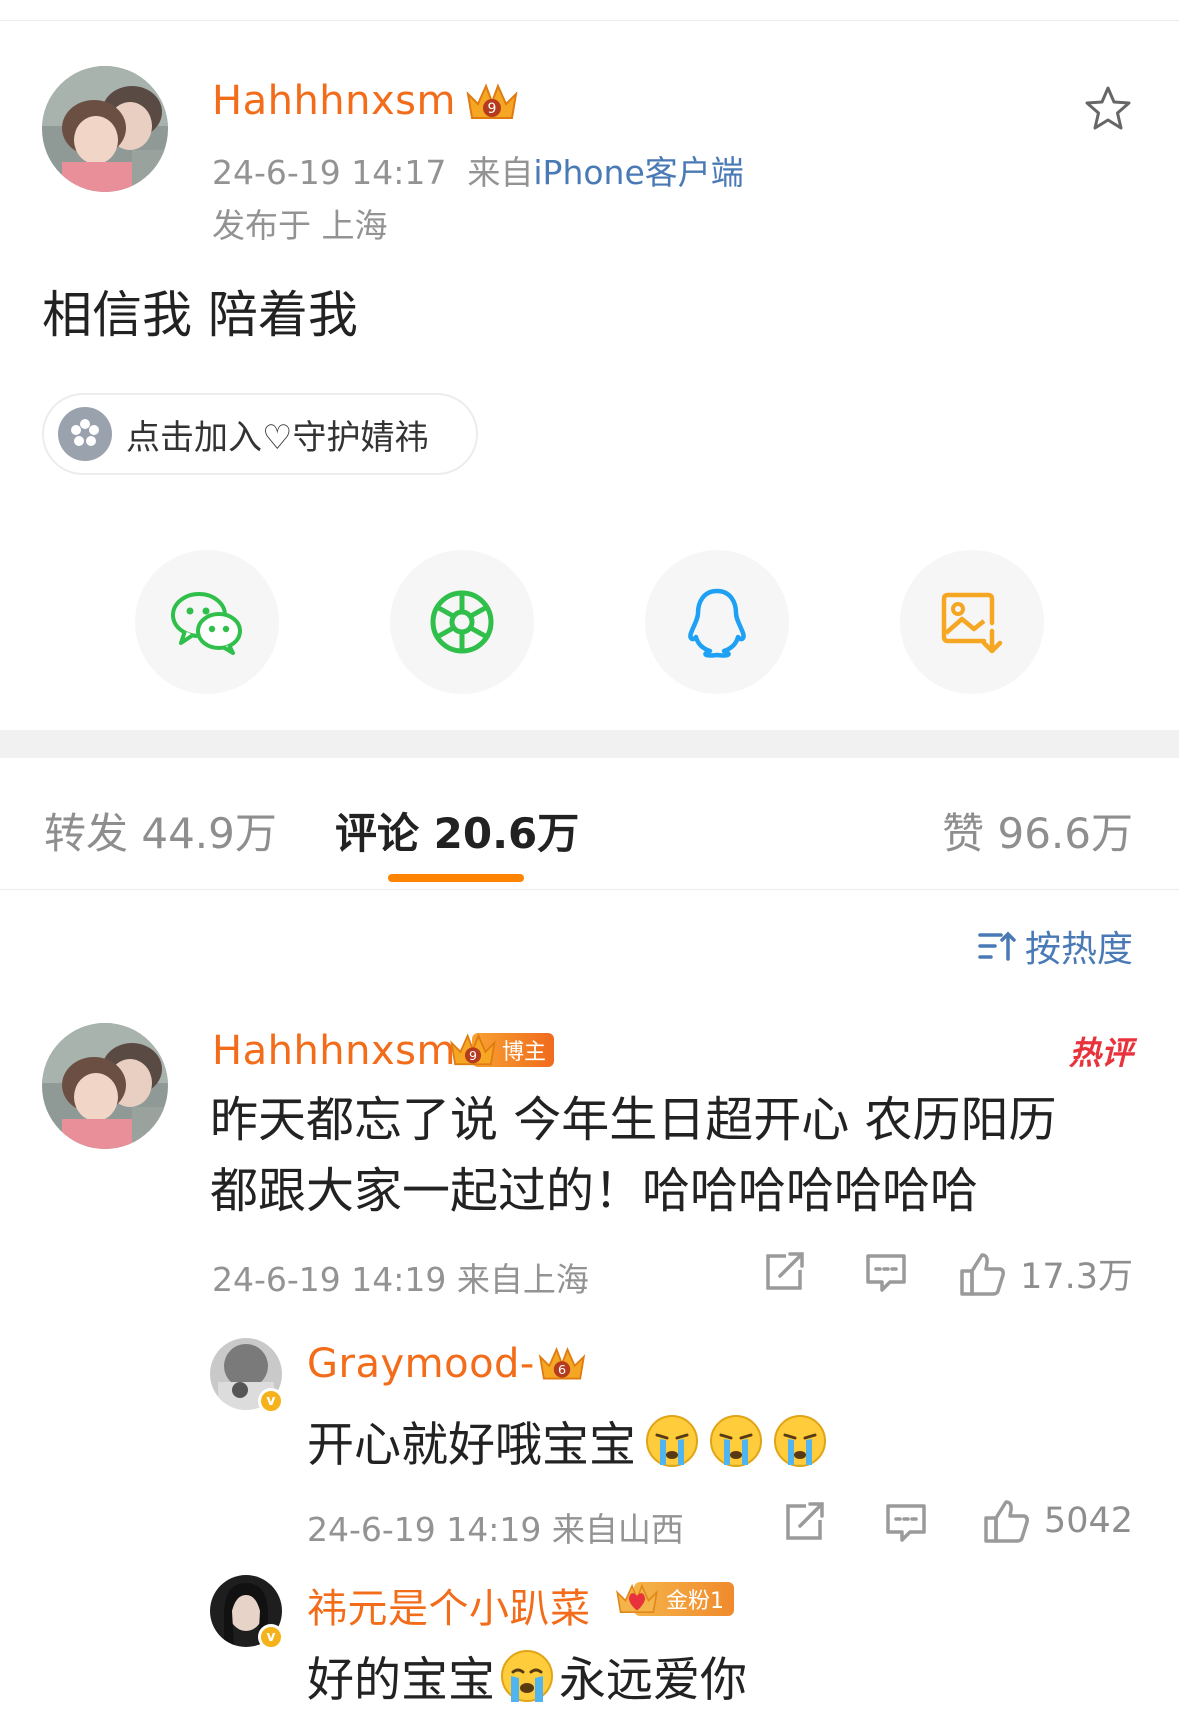 The height and width of the screenshot is (1719, 1179). I want to click on author-badge: 9 博主, so click(501, 1050).